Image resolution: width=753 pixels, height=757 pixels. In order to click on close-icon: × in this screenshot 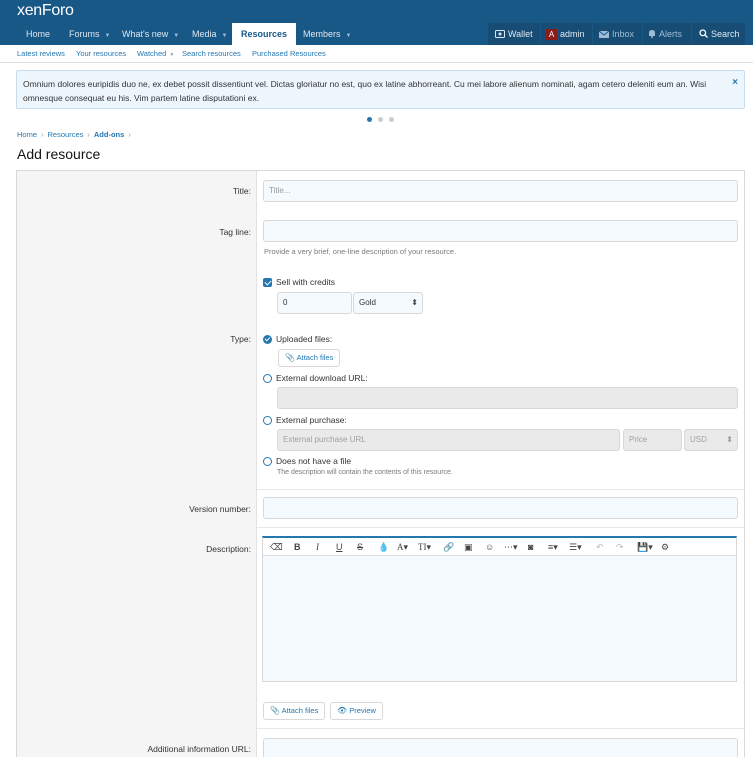, I will do `click(735, 83)`.